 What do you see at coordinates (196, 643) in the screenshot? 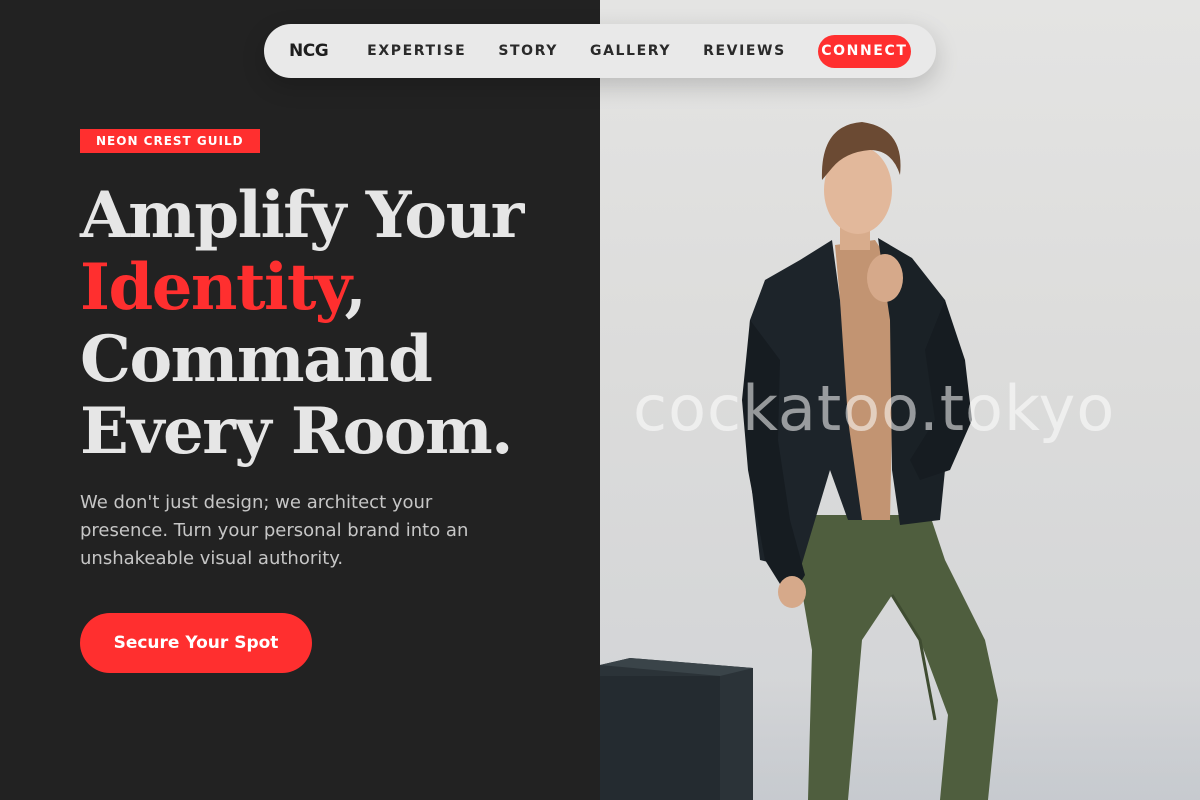
I see `secure-your-spot-button: Secure Your Spot` at bounding box center [196, 643].